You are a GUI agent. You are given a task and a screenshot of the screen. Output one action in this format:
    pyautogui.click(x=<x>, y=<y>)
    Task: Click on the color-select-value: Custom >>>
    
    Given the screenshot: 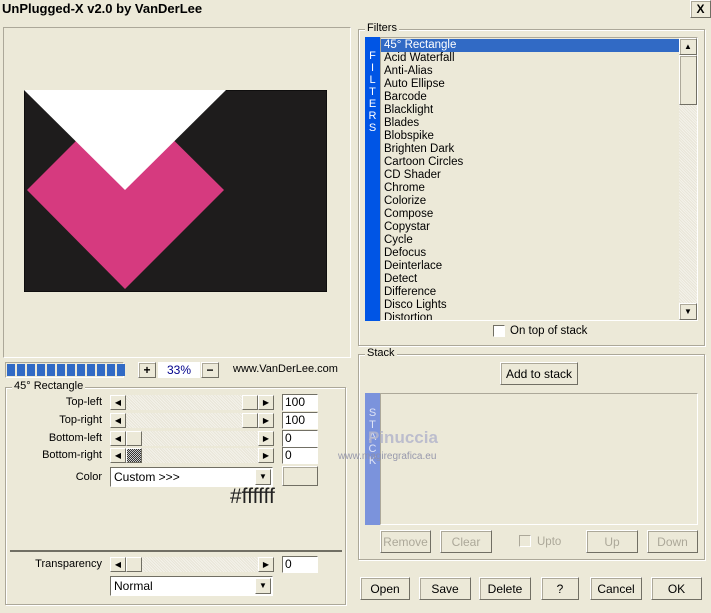 What is the action you would take?
    pyautogui.click(x=147, y=477)
    